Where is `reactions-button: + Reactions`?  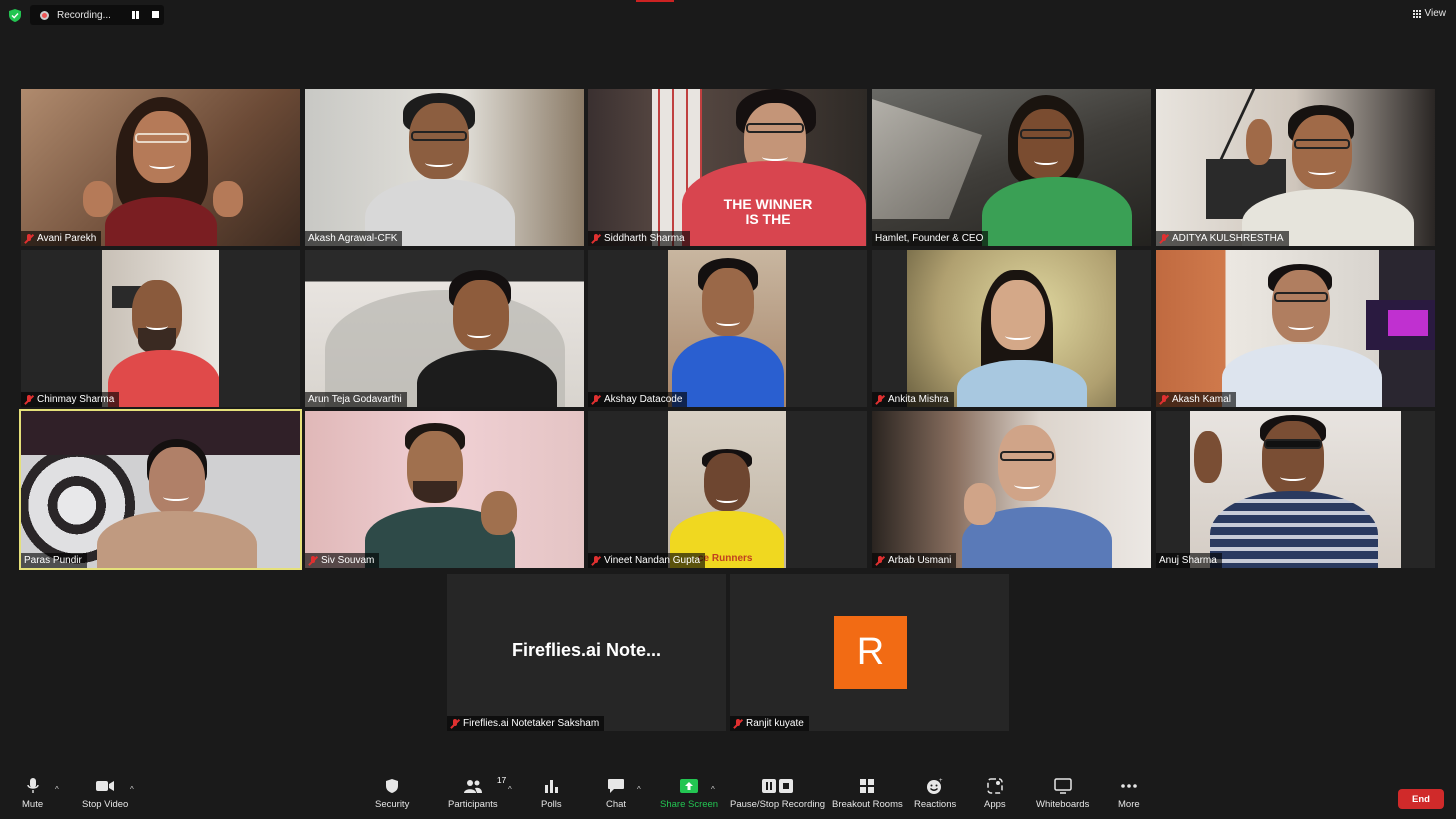
reactions-button: + Reactions is located at coordinates (935, 796).